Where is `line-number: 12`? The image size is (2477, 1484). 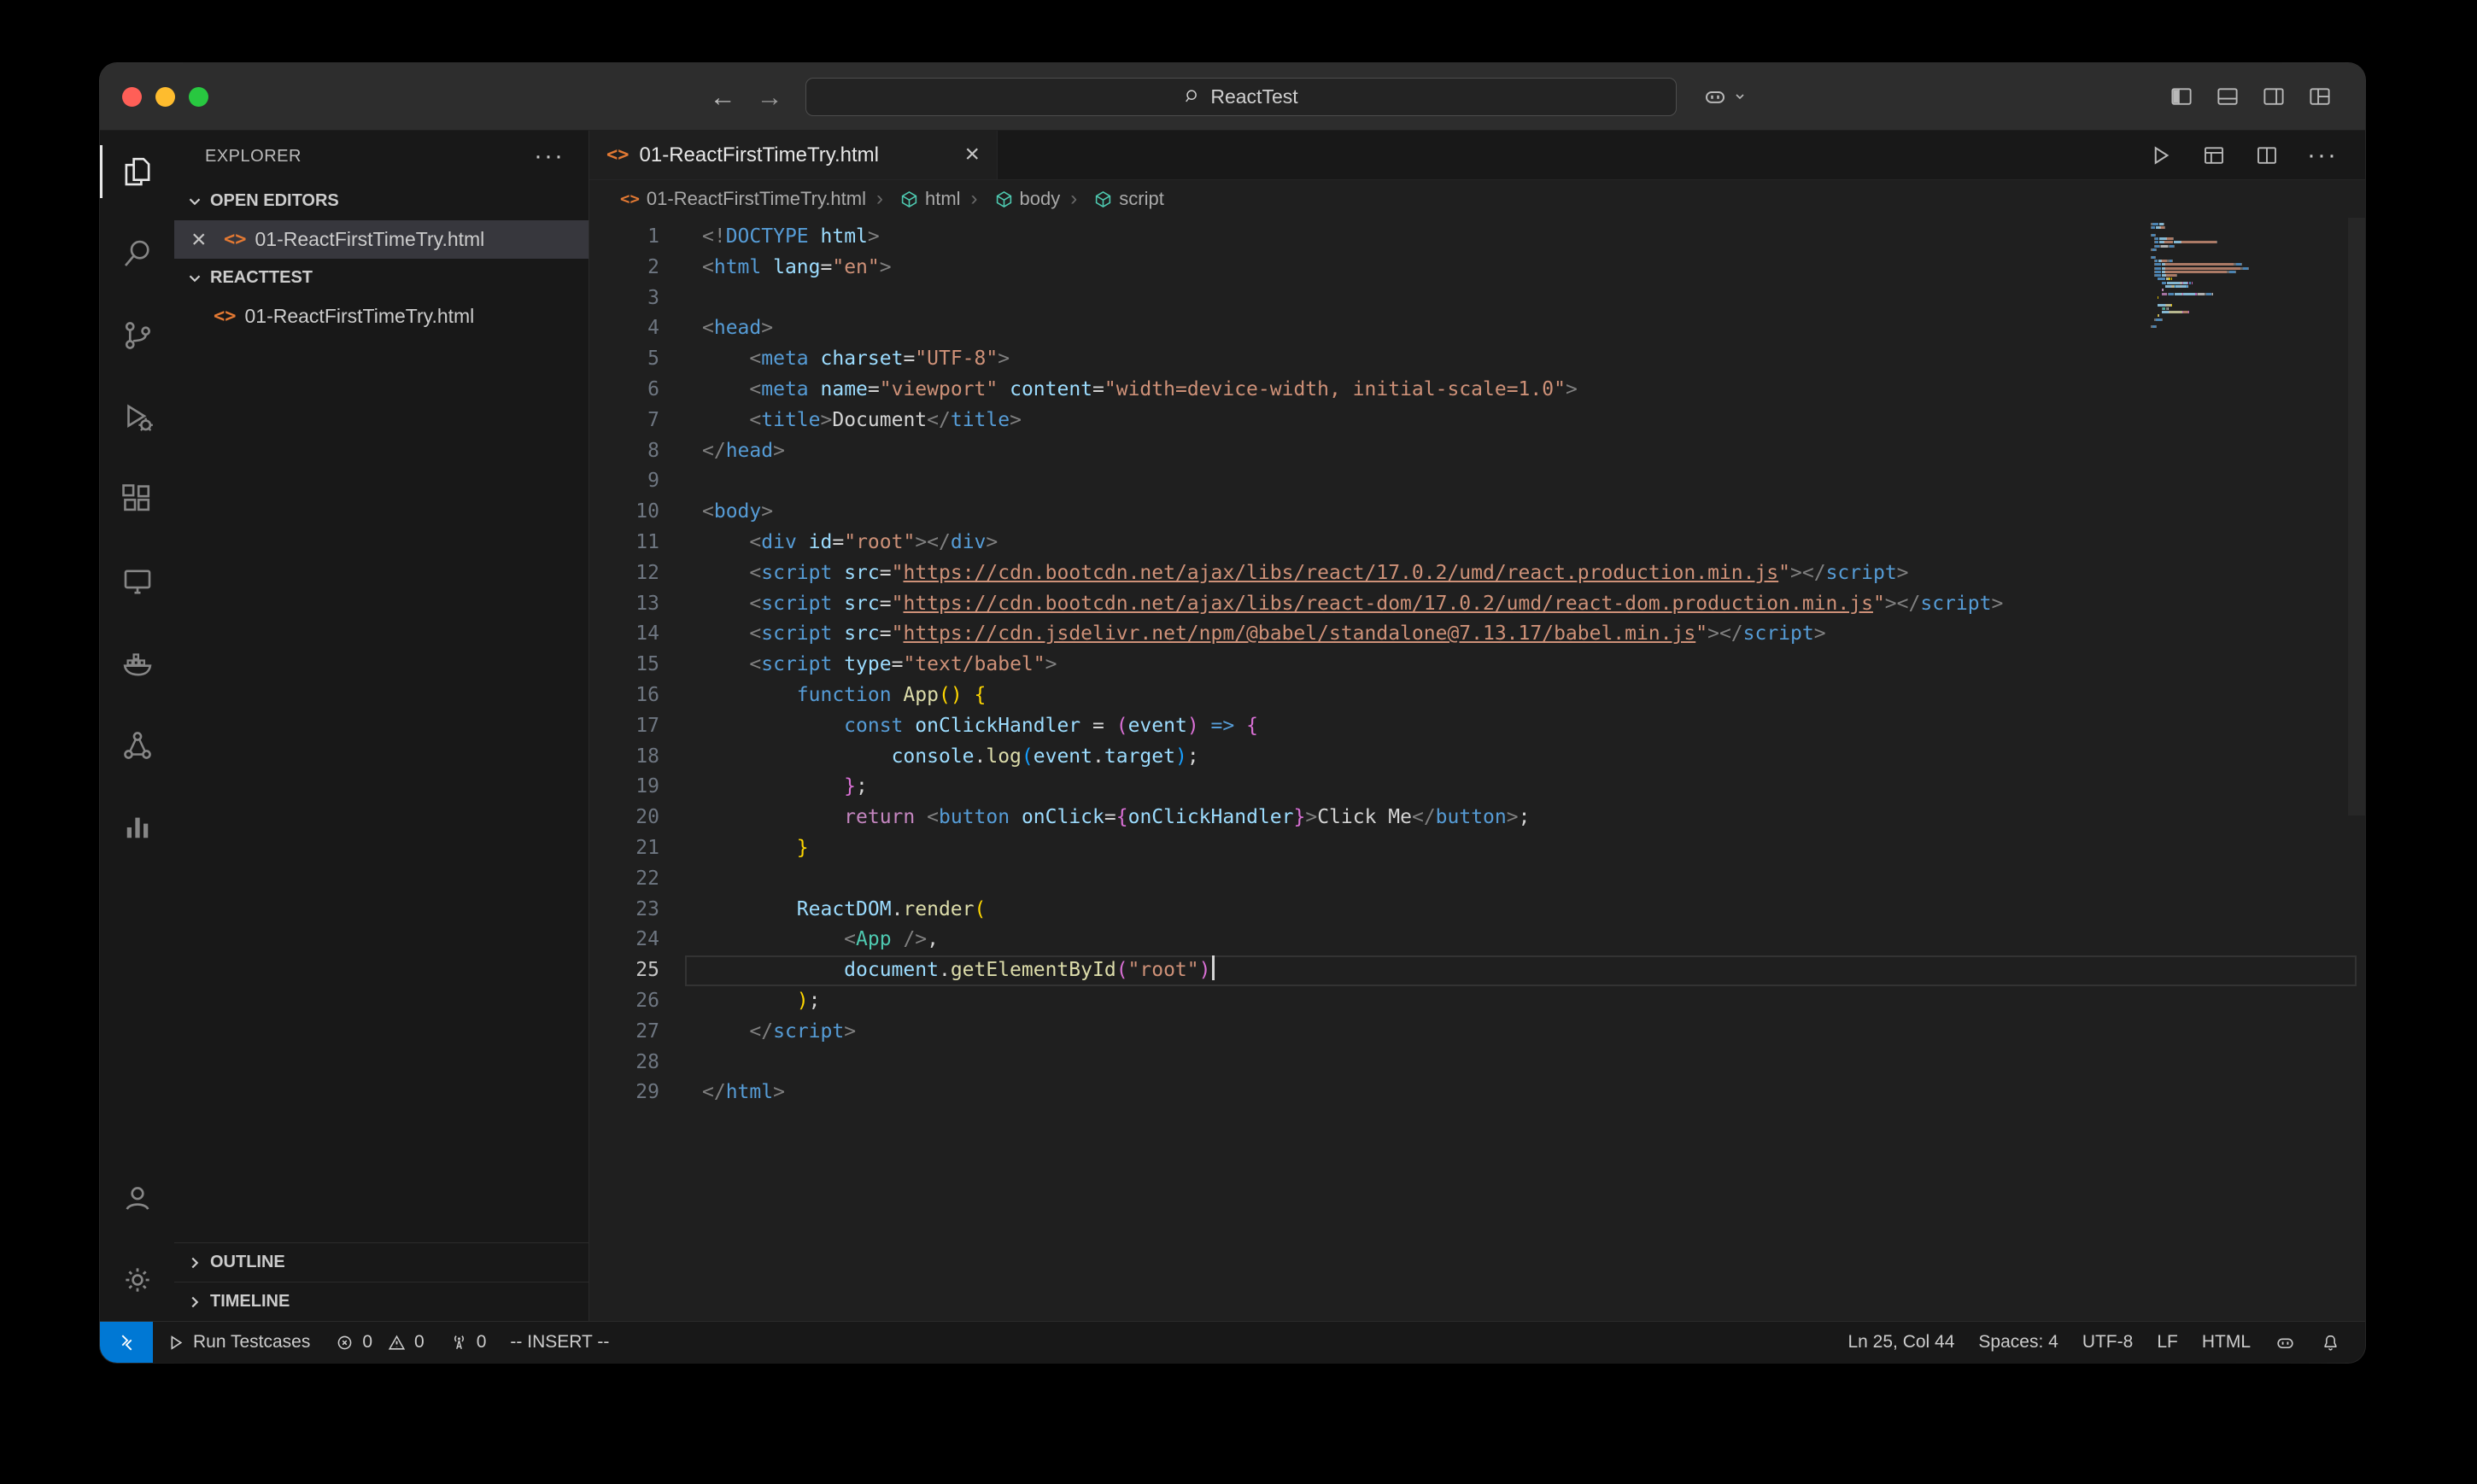 line-number: 12 is located at coordinates (624, 573).